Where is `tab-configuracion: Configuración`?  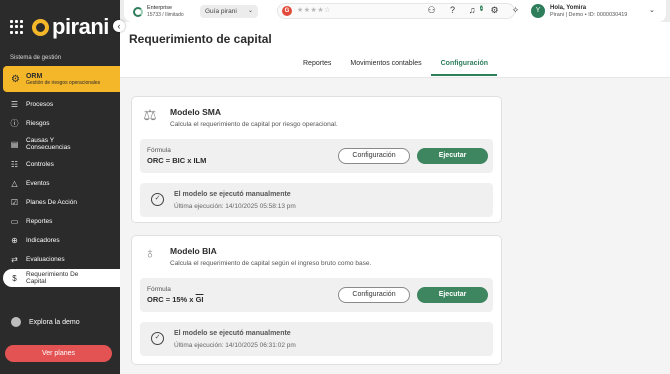 tab-configuracion: Configuración is located at coordinates (464, 66).